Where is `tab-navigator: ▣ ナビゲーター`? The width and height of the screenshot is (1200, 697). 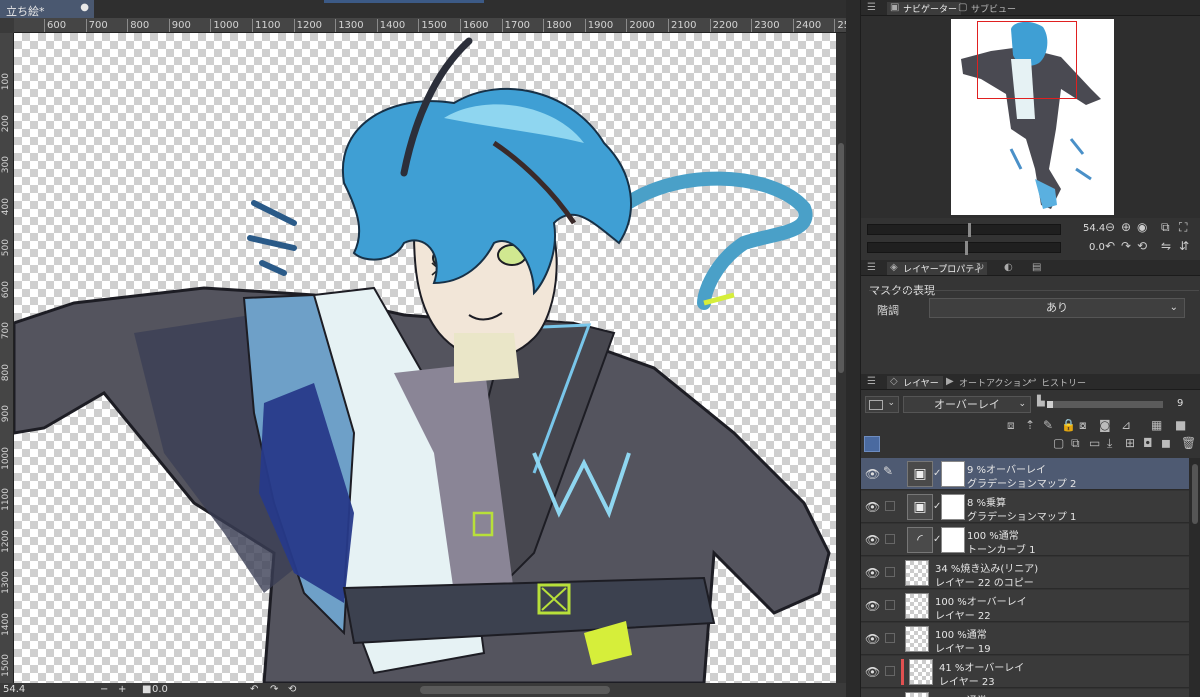
tab-navigator: ▣ ナビゲーター is located at coordinates (924, 8).